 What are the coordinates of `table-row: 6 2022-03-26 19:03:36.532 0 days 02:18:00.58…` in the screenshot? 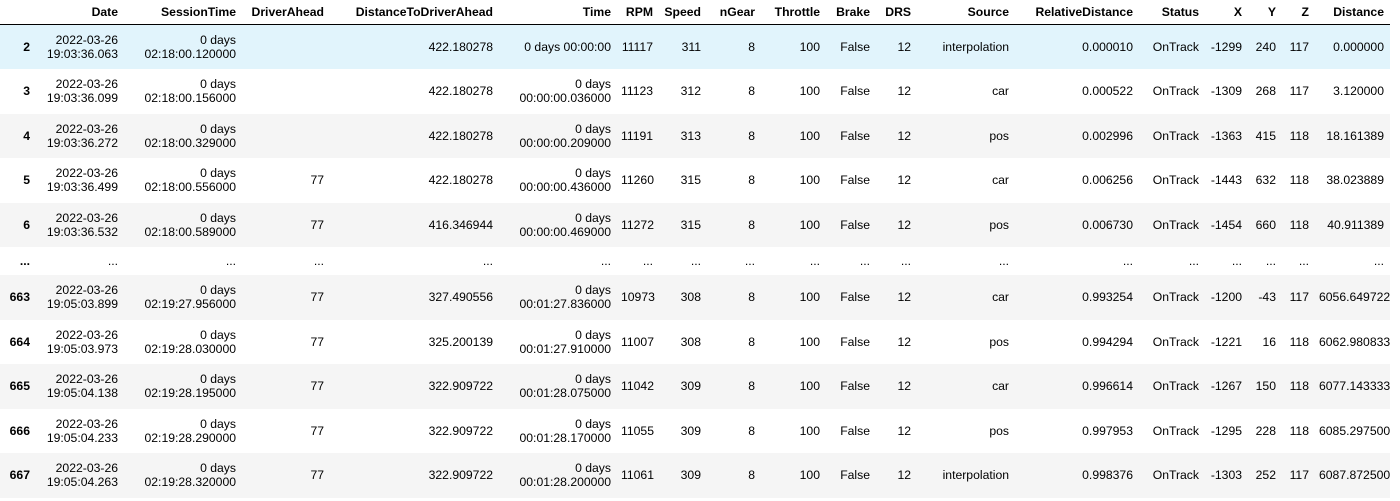 It's located at (695, 224).